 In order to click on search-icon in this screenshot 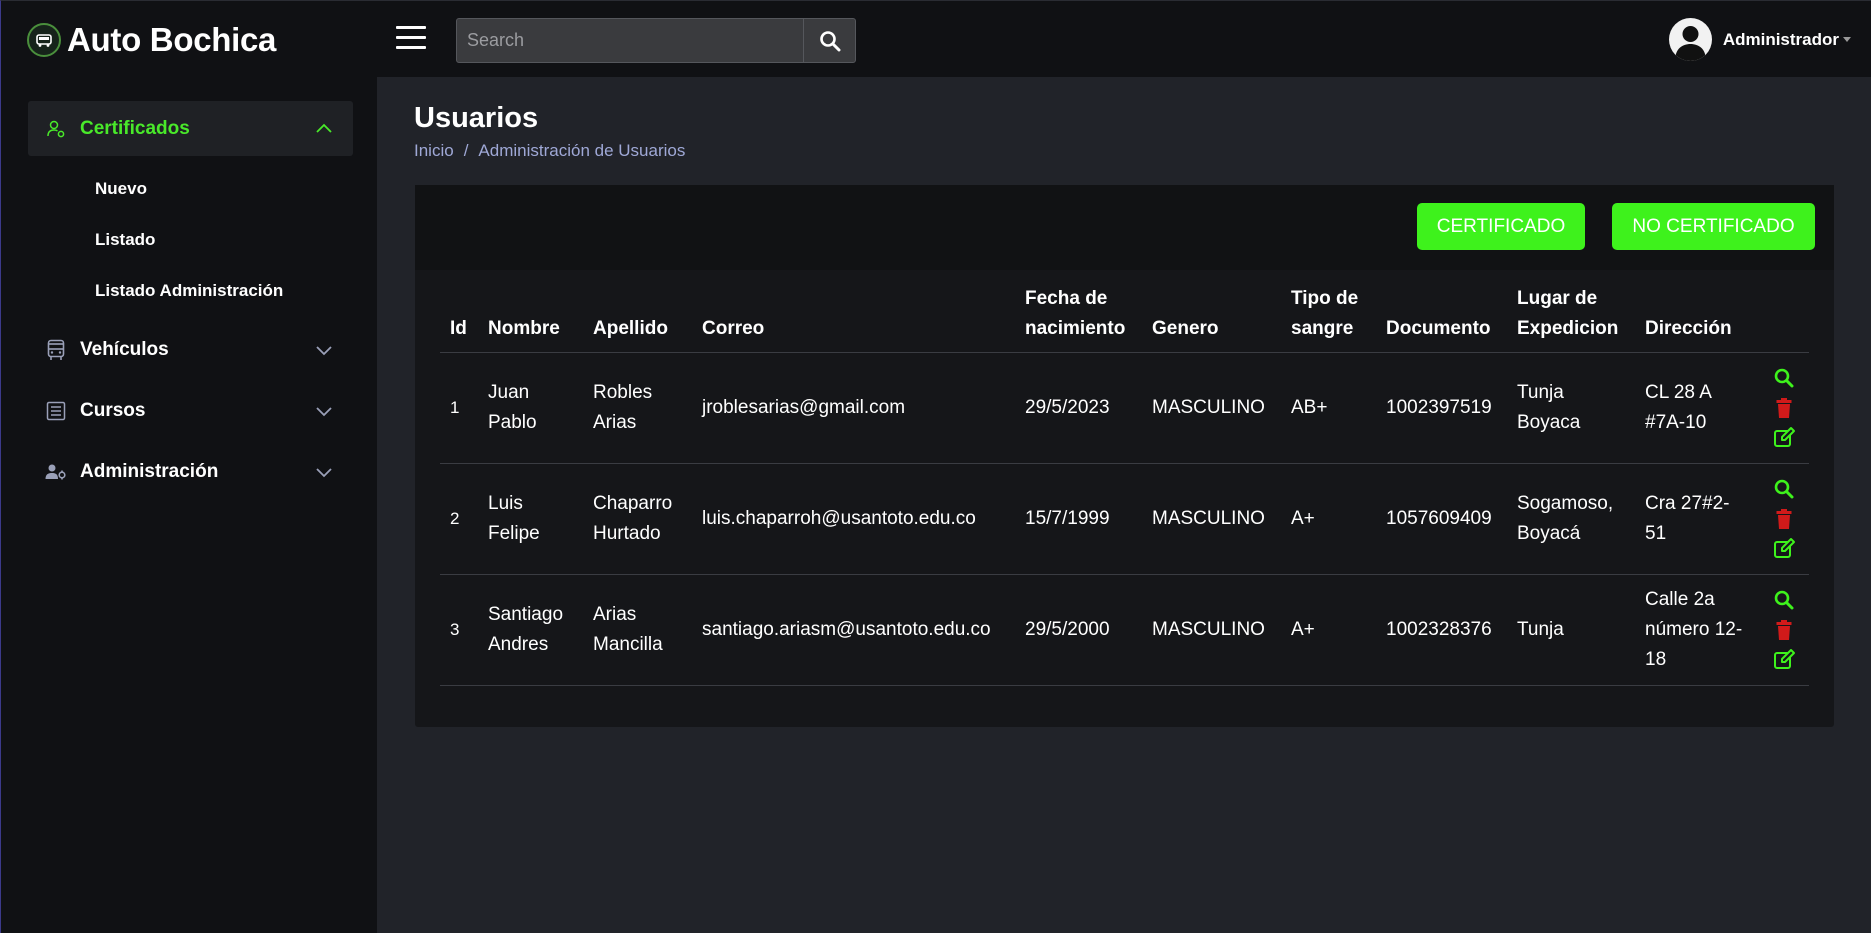, I will do `click(829, 40)`.